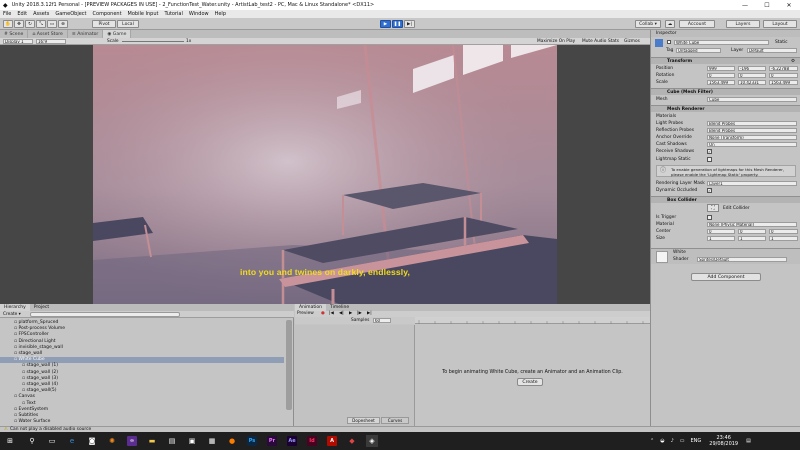 The height and width of the screenshot is (450, 800). Describe the element at coordinates (752, 75) in the screenshot. I see `rotation-y-field: 0` at that location.